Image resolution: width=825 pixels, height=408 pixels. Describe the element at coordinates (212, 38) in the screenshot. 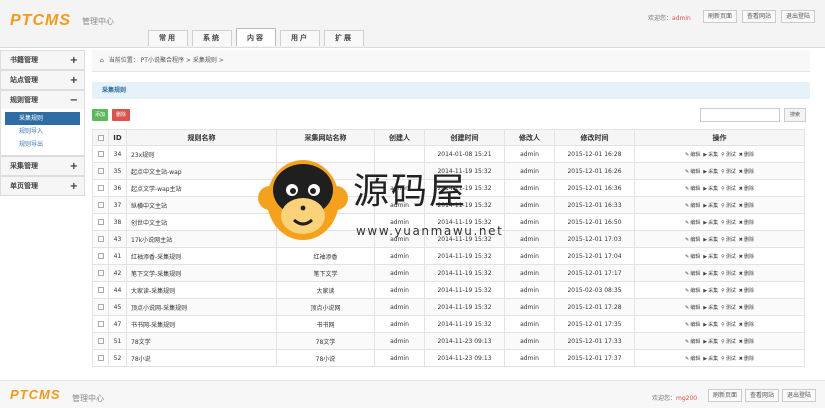

I see `tab-system: 系统` at that location.